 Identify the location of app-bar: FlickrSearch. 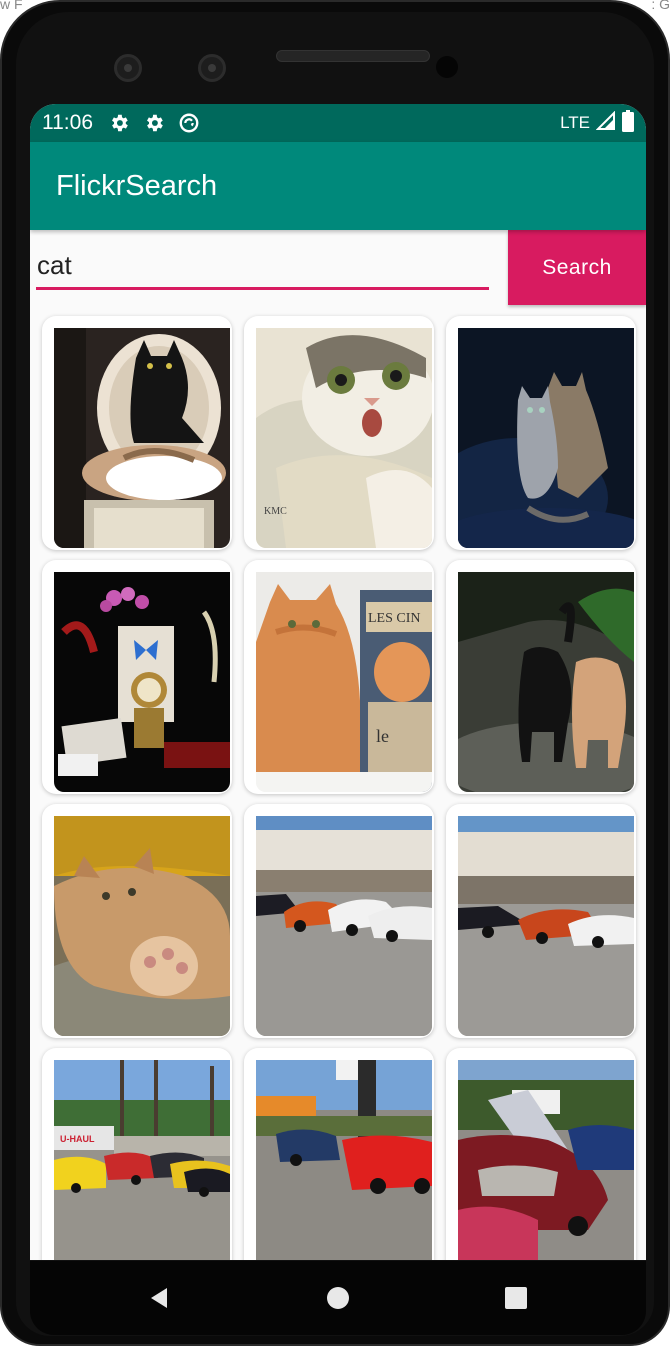
(338, 186).